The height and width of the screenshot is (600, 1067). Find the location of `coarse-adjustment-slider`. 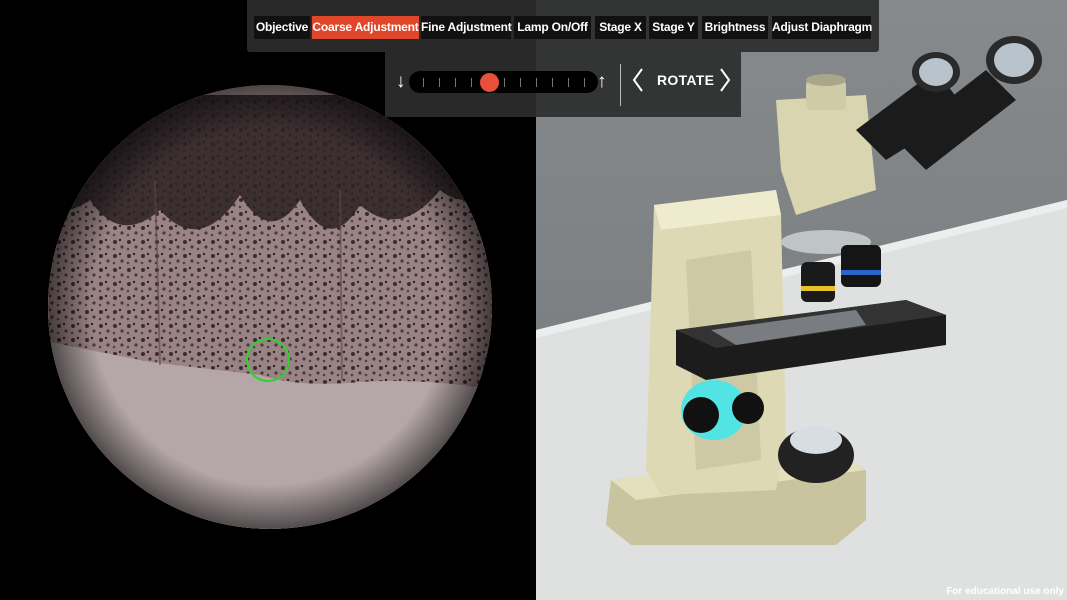

coarse-adjustment-slider is located at coordinates (503, 82).